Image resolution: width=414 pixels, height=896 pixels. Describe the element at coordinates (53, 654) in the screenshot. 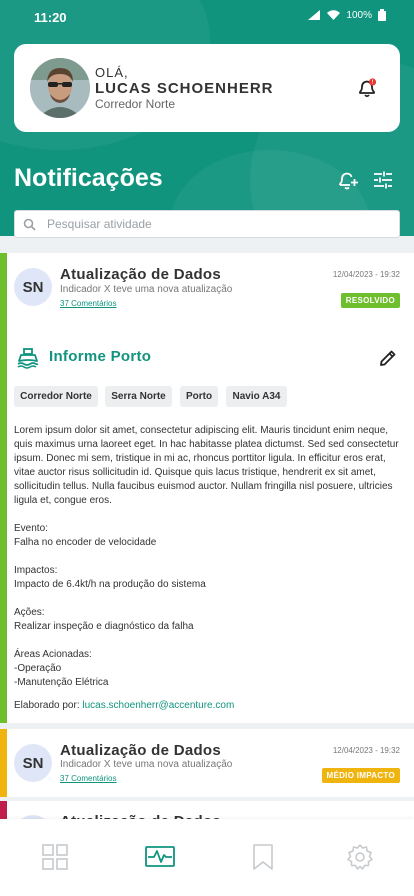

I see `areas-label: Áreas Acionadas:` at that location.